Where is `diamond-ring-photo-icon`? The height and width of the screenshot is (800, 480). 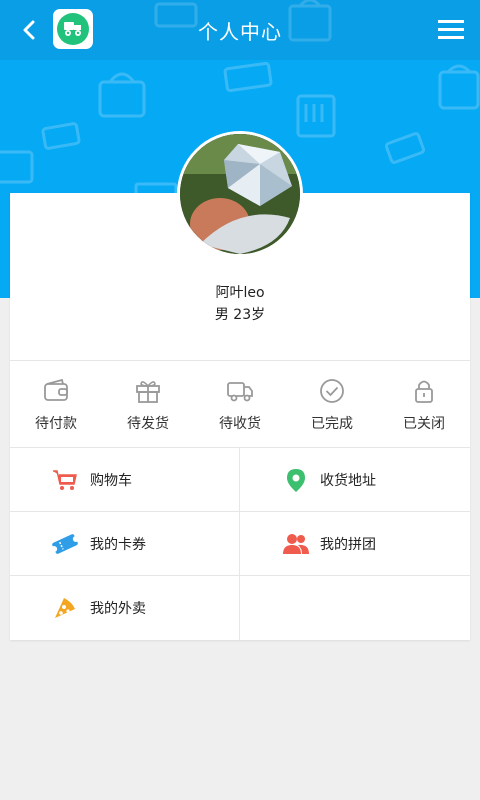
diamond-ring-photo-icon is located at coordinates (240, 194).